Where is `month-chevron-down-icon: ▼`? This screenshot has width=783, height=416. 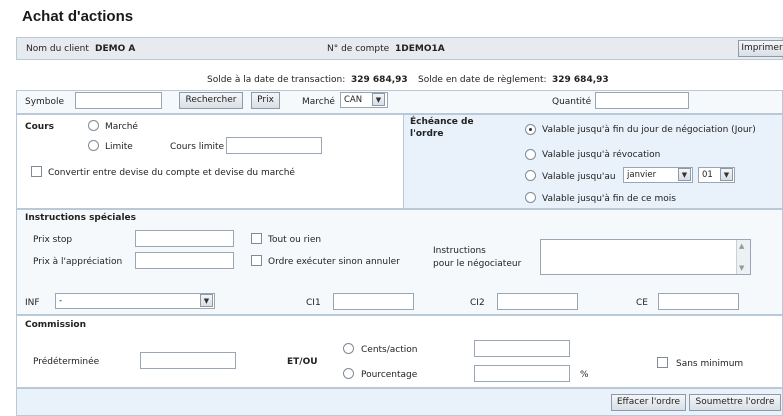 month-chevron-down-icon: ▼ is located at coordinates (684, 174).